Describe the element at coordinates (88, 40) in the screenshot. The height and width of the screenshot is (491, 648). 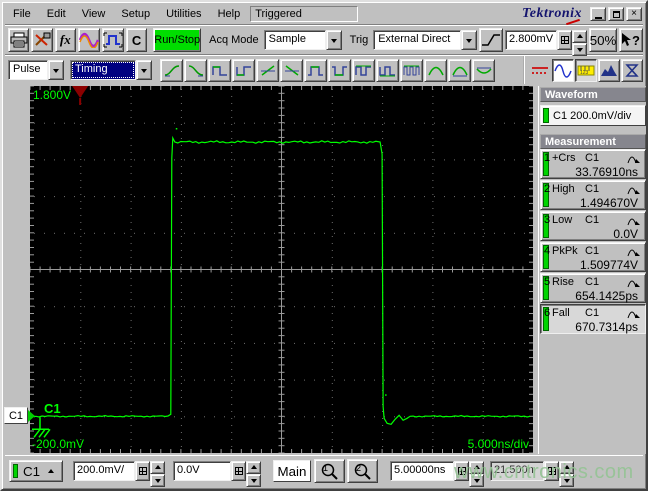
I see `waveform-colors-button` at that location.